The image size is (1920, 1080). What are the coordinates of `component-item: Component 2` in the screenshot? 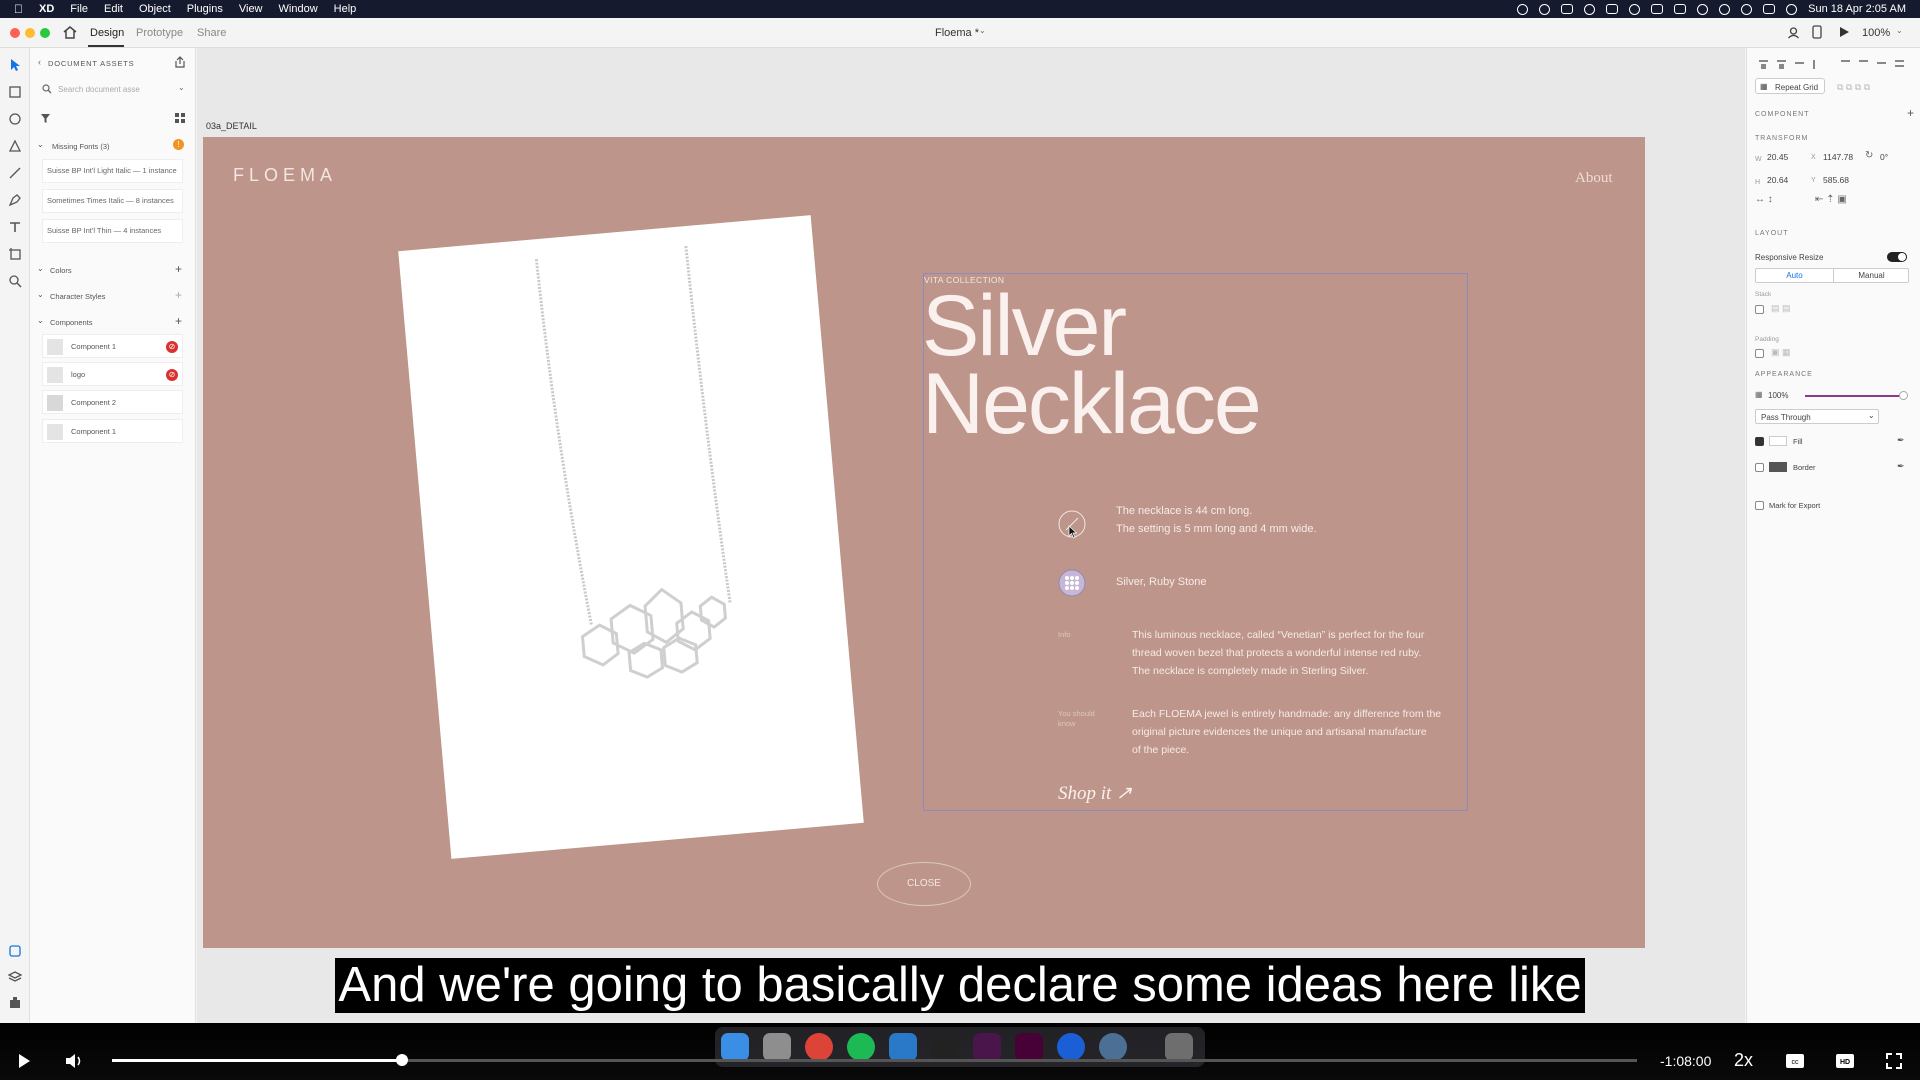 It's located at (112, 402).